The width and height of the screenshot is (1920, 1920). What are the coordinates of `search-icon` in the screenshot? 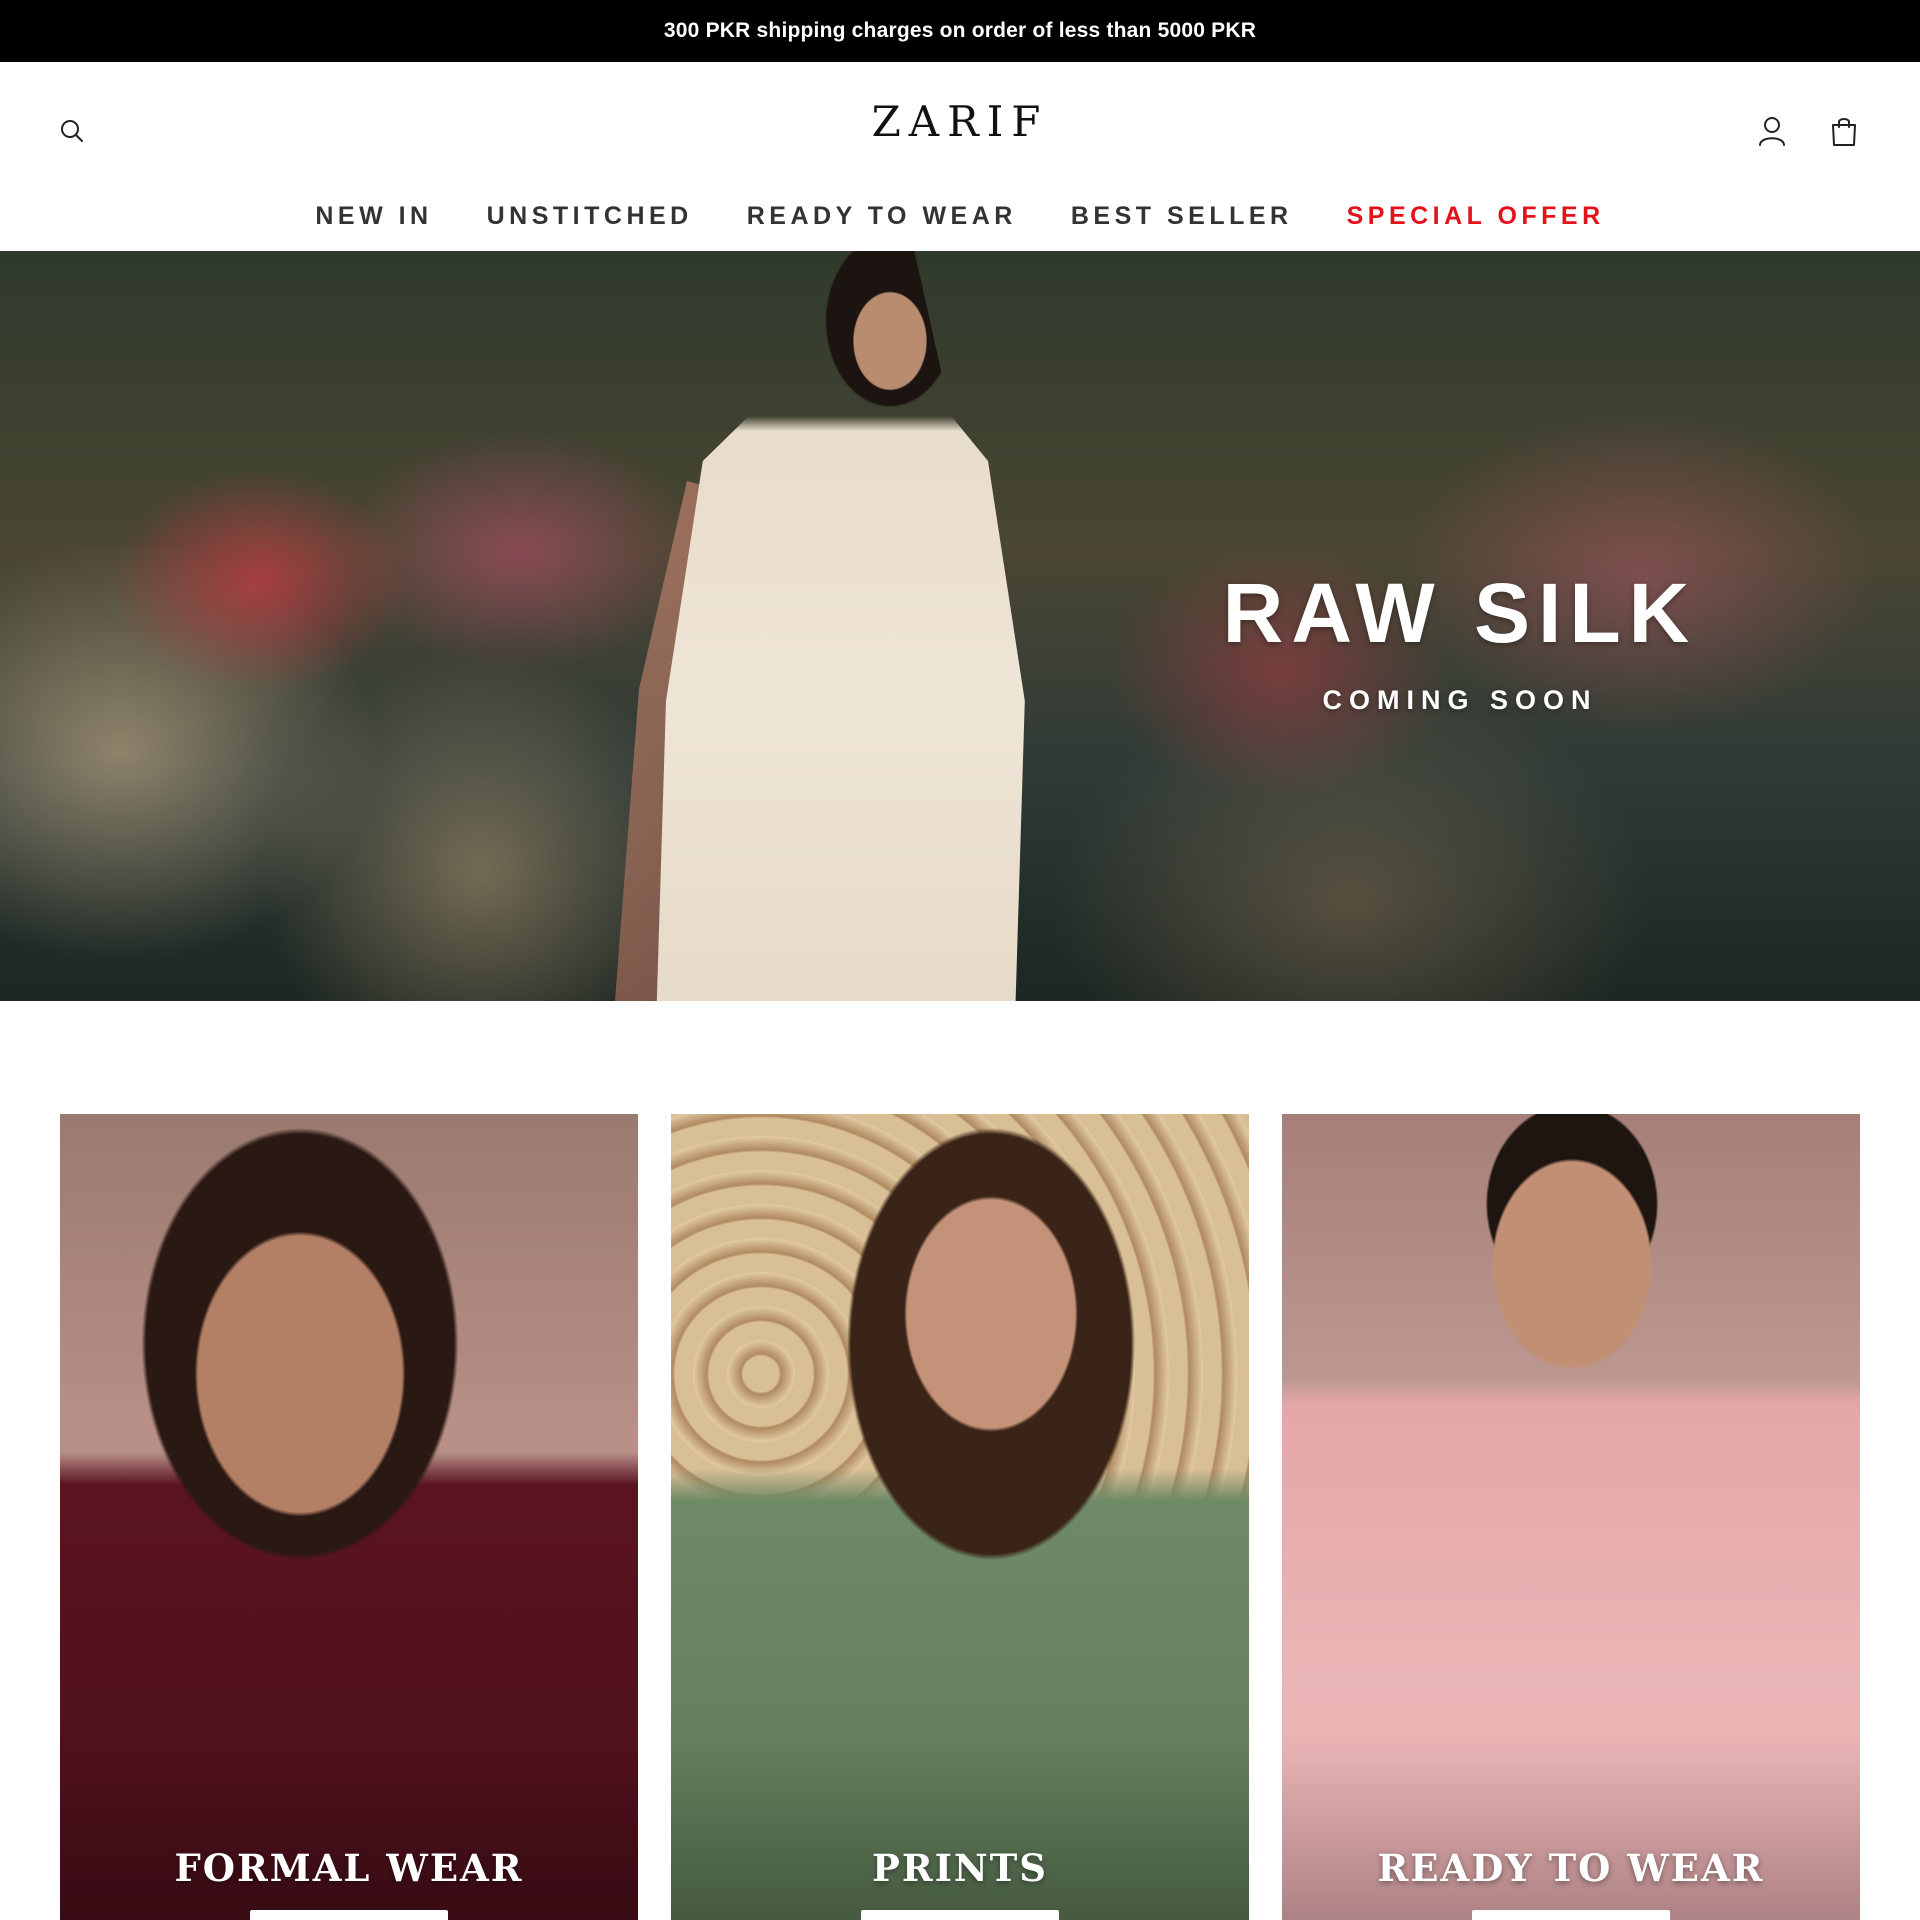 It's located at (72, 131).